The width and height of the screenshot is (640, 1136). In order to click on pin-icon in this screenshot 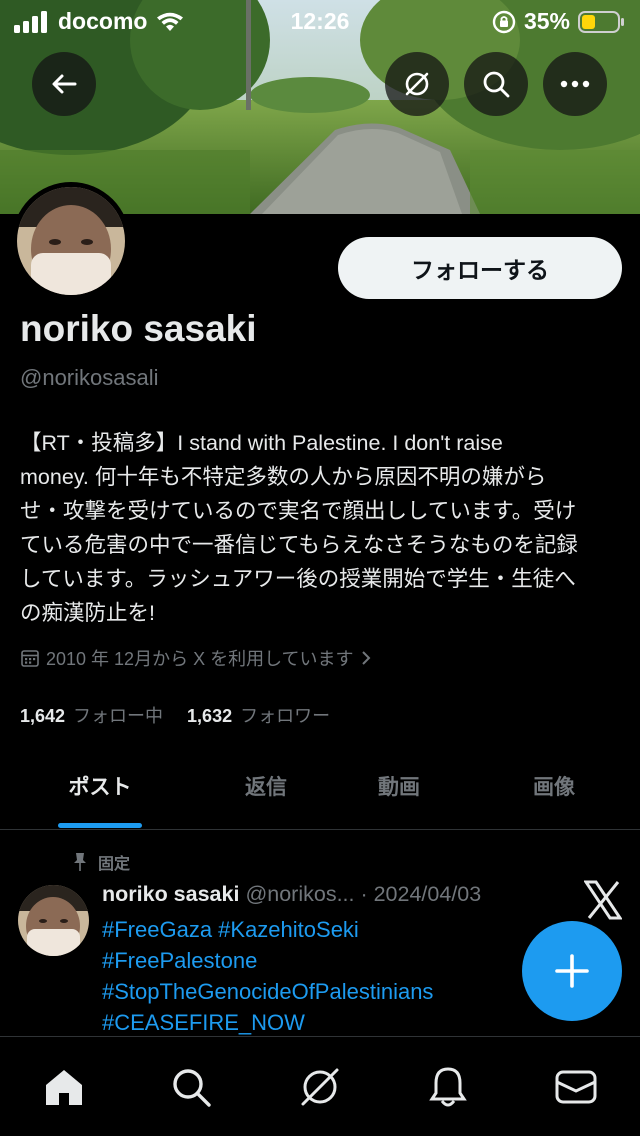, I will do `click(80, 862)`.